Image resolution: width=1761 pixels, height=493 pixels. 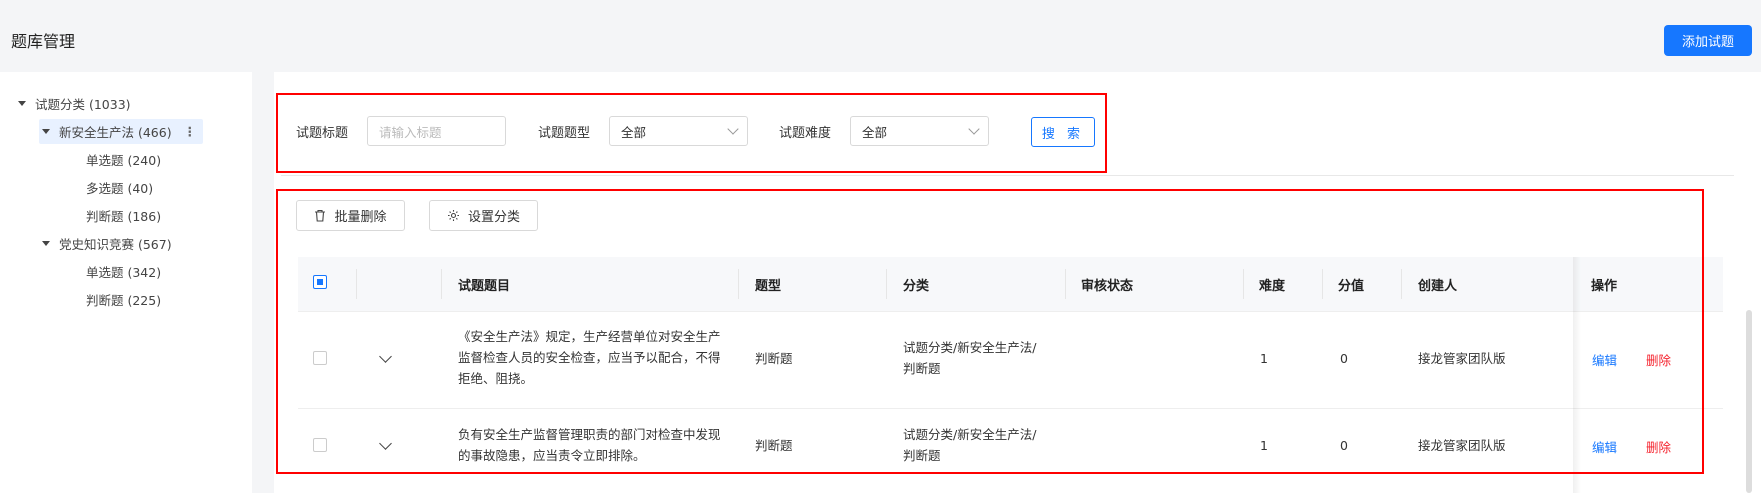 I want to click on header-actions: 操作, so click(x=1604, y=286).